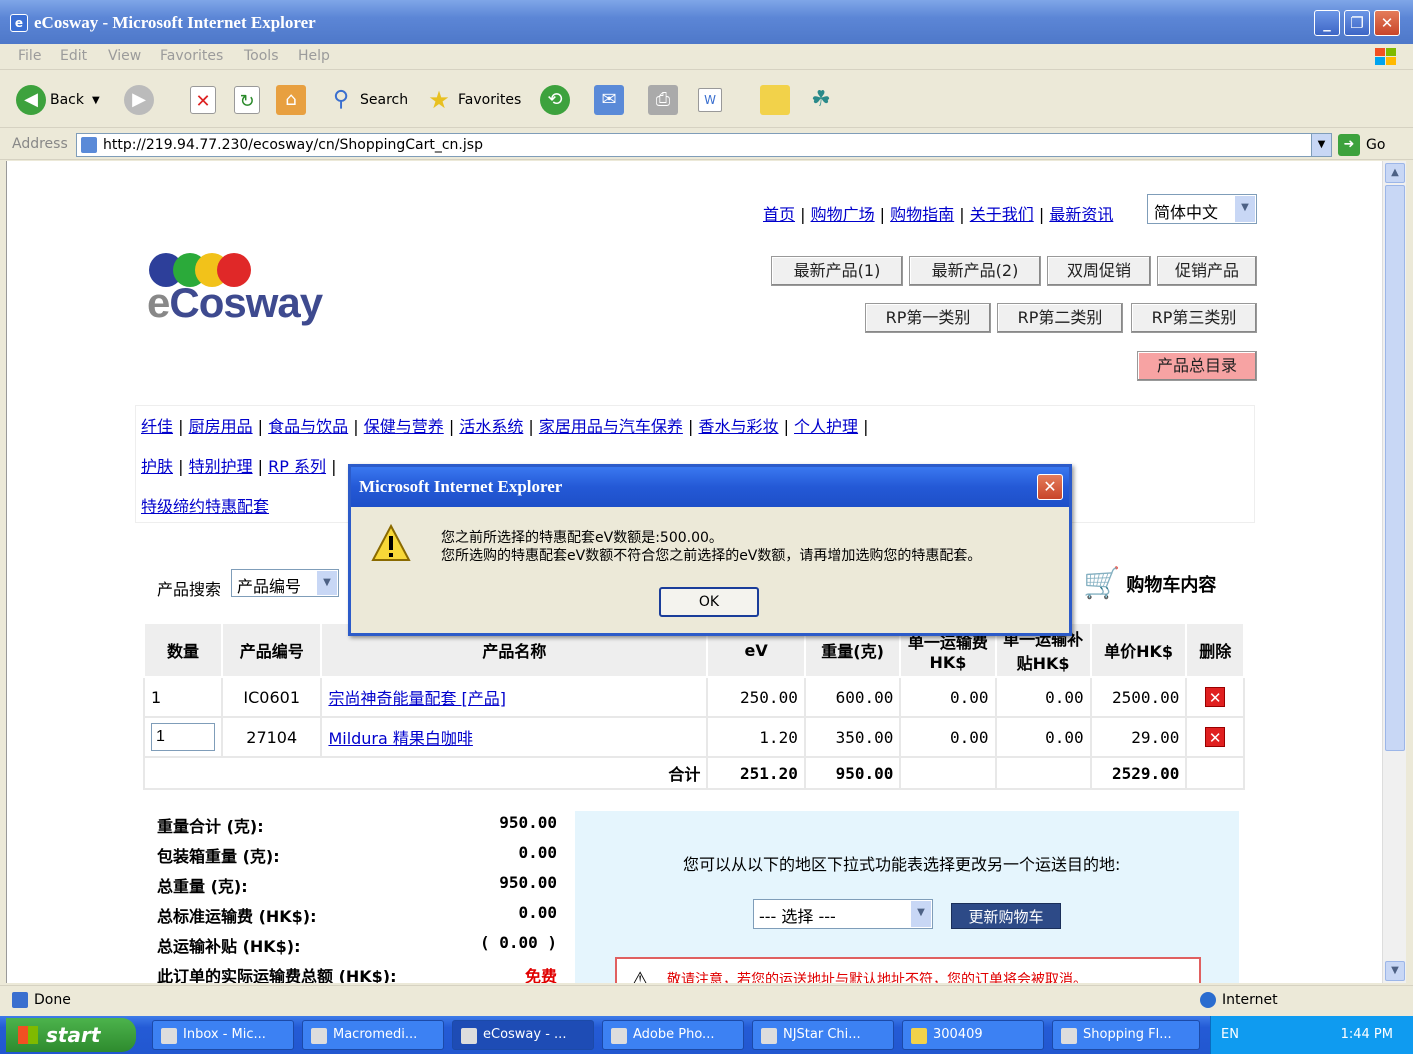 Image resolution: width=1413 pixels, height=1054 pixels. What do you see at coordinates (1395, 971) in the screenshot?
I see `scroll-down-icon: ▼` at bounding box center [1395, 971].